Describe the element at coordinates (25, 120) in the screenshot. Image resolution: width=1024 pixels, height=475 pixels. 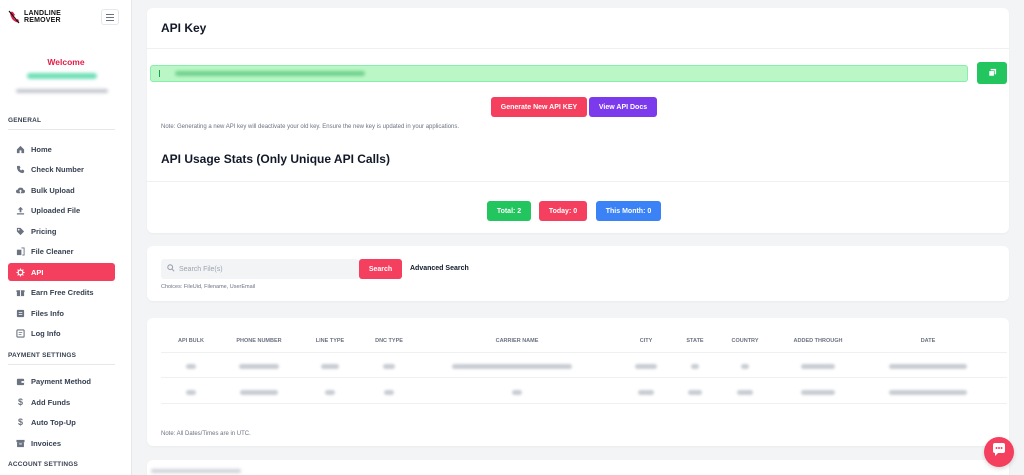
I see `section-general: GENERAL` at that location.